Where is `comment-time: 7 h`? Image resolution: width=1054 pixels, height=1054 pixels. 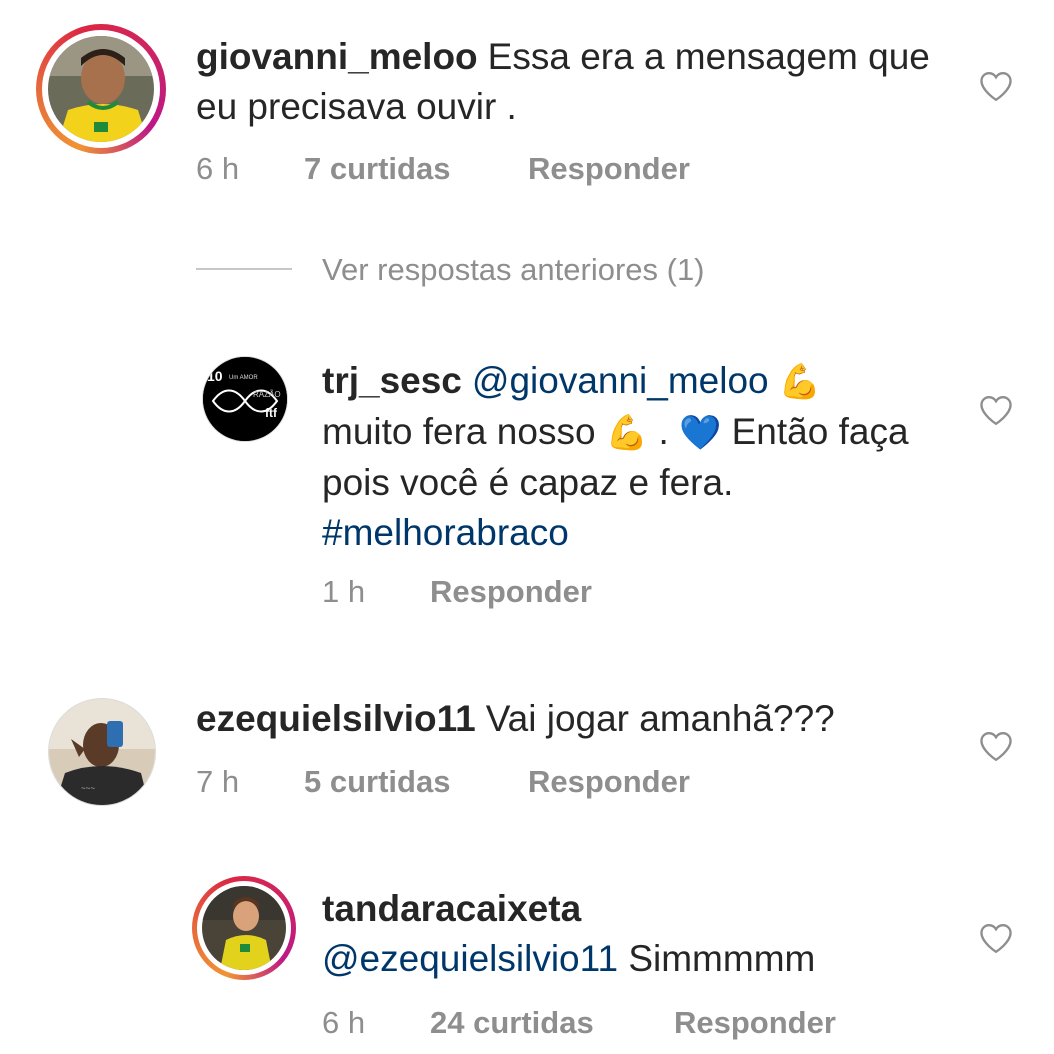 comment-time: 7 h is located at coordinates (218, 781).